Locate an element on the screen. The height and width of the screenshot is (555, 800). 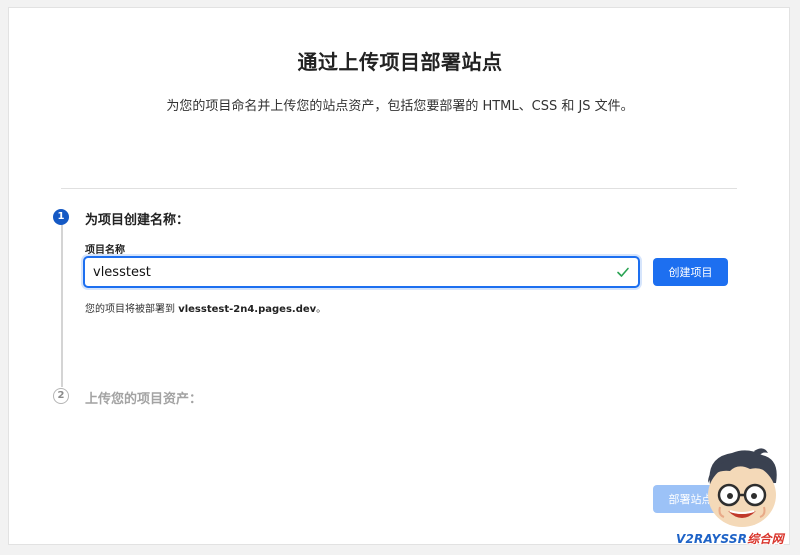
step-1-indicator: 1 is located at coordinates (61, 217).